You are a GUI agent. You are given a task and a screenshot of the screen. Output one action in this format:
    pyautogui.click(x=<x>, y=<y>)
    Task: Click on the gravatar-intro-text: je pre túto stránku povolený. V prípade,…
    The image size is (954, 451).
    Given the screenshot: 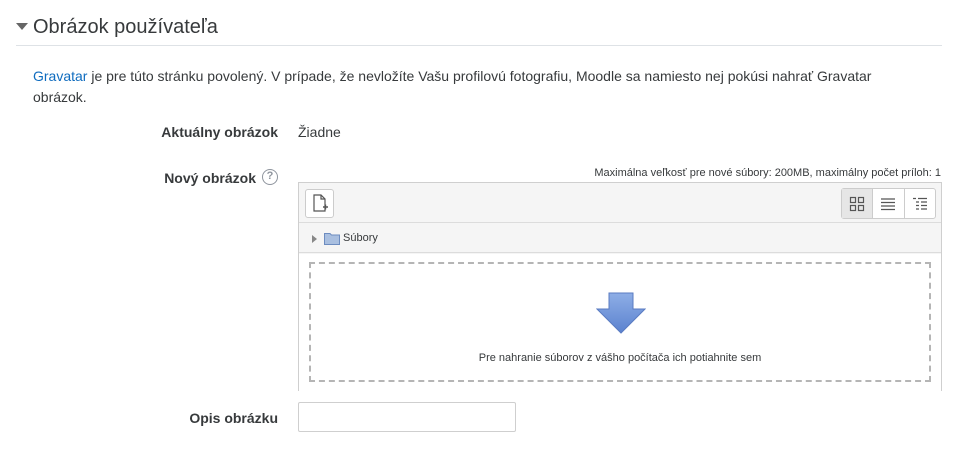 What is the action you would take?
    pyautogui.click(x=452, y=86)
    